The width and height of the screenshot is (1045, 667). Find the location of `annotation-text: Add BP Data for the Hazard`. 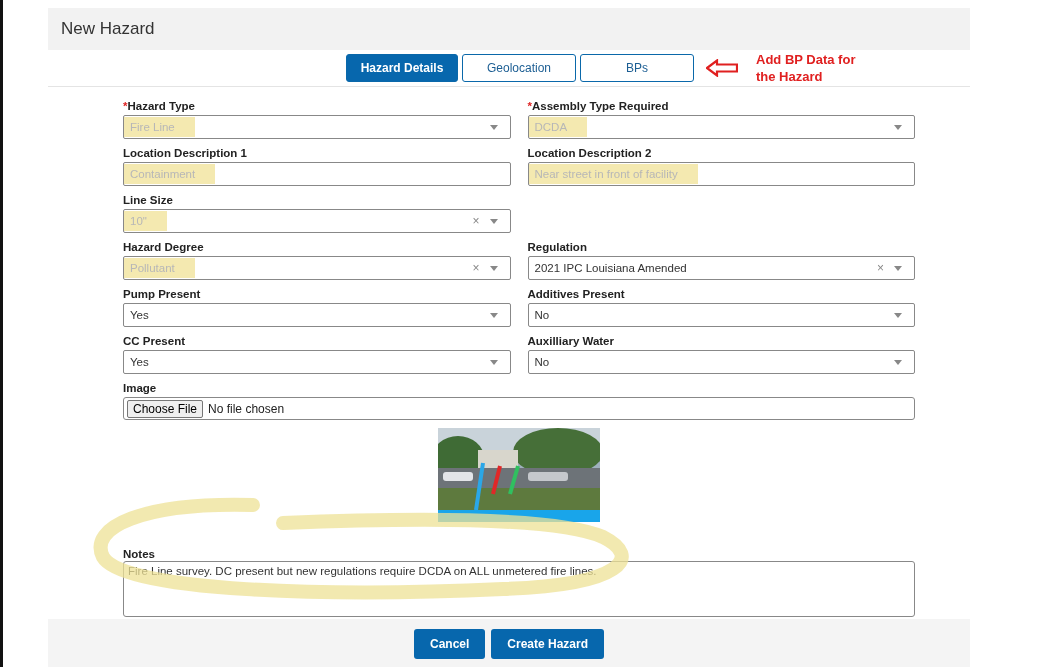

annotation-text: Add BP Data for the Hazard is located at coordinates (806, 68).